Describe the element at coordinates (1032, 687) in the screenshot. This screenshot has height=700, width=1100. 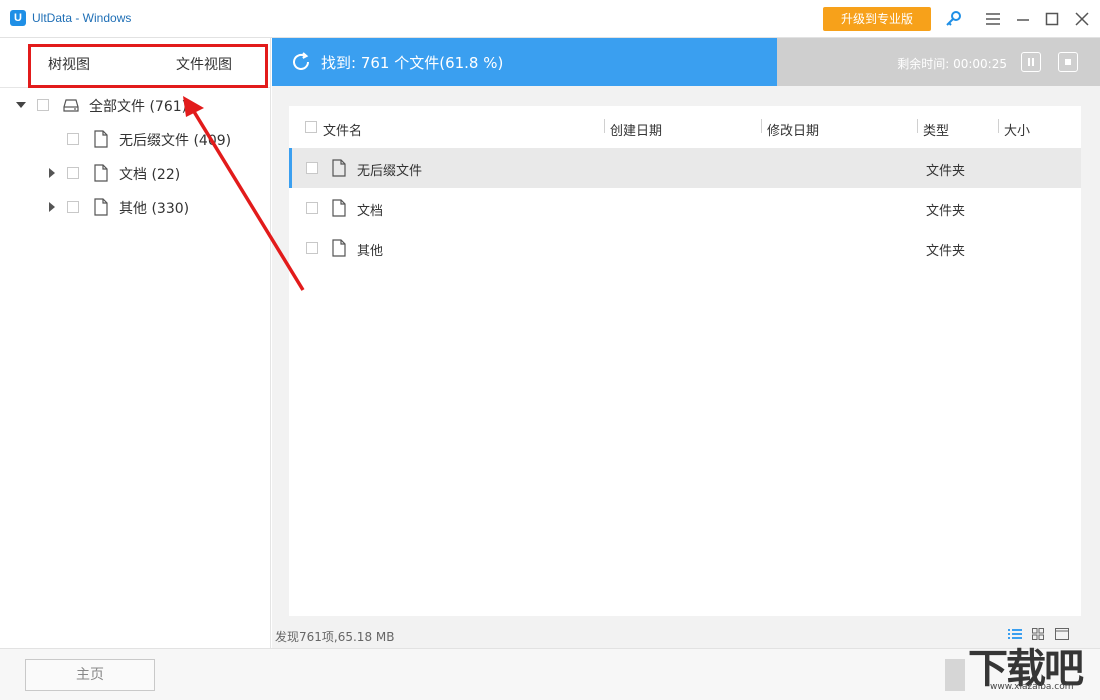
I see `site-watermark-url: www.xiazaiba.com` at that location.